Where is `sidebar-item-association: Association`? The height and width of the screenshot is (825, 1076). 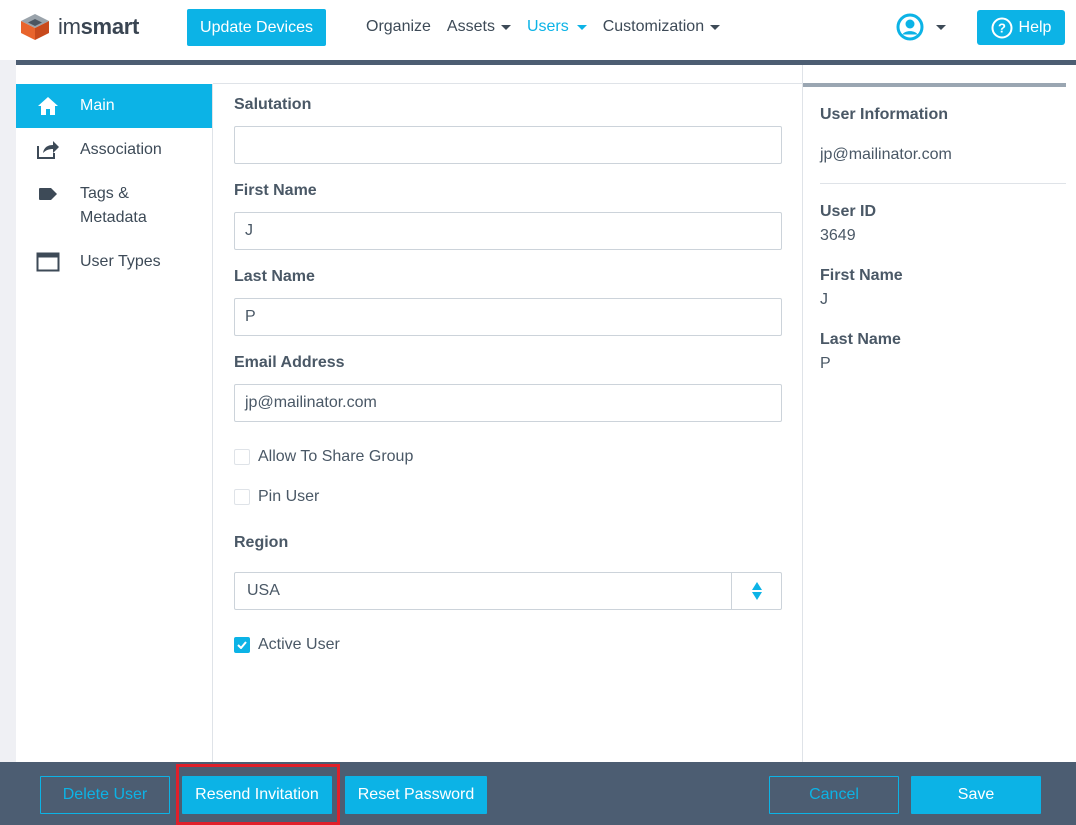
sidebar-item-association: Association is located at coordinates (114, 150).